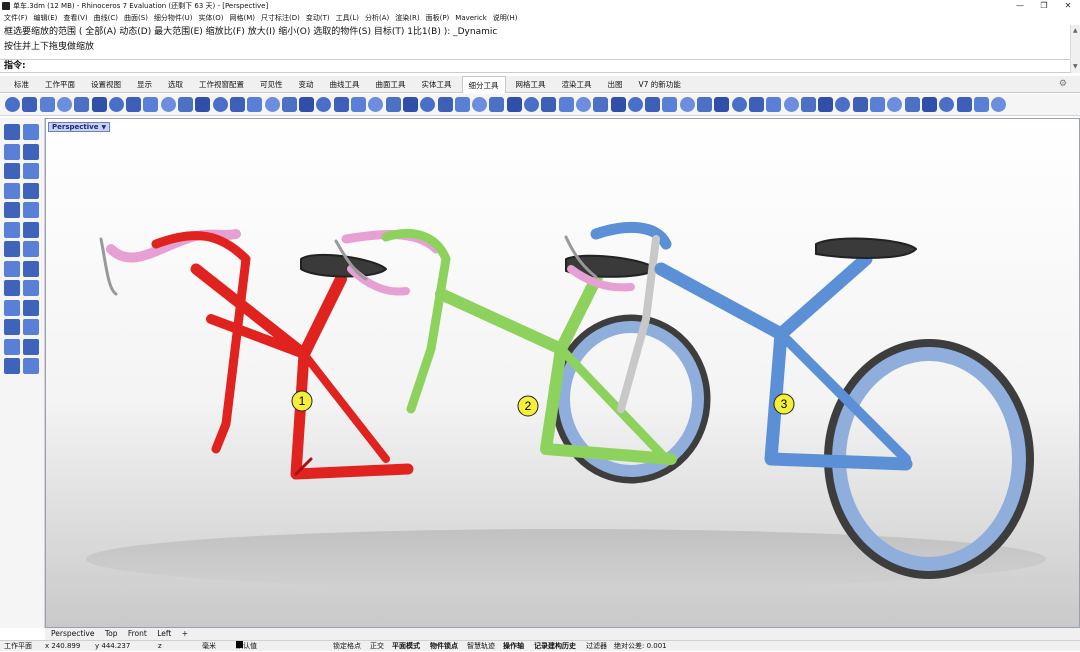  What do you see at coordinates (596, 646) in the screenshot?
I see `status-filter: 过滤器` at bounding box center [596, 646].